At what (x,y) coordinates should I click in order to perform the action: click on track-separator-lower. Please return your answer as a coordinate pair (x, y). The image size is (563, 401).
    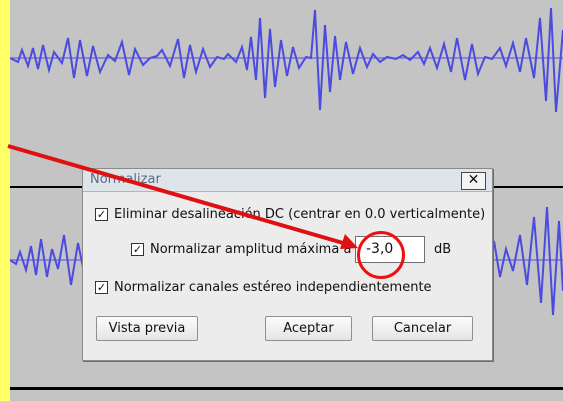
    Looking at the image, I should click on (286, 388).